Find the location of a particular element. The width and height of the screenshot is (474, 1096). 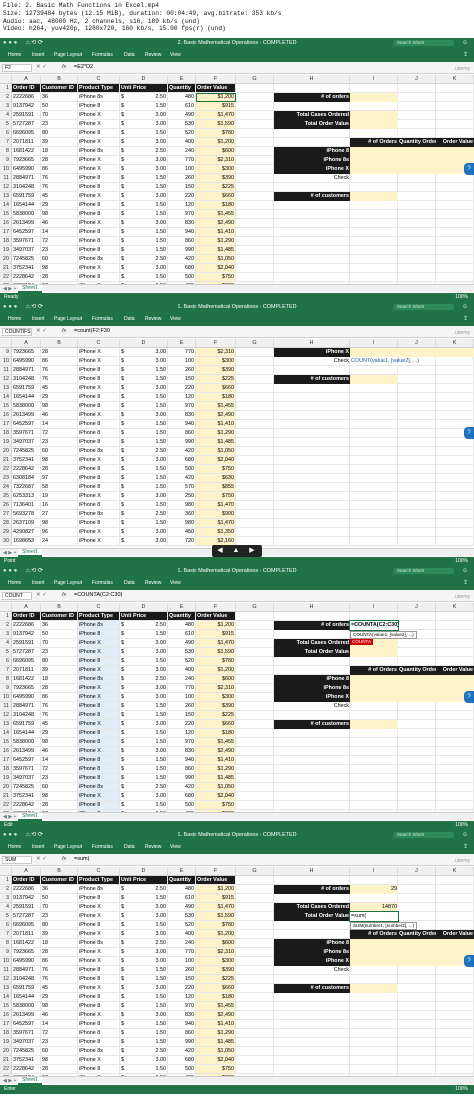

ribbon-tab: Data is located at coordinates (129, 319).